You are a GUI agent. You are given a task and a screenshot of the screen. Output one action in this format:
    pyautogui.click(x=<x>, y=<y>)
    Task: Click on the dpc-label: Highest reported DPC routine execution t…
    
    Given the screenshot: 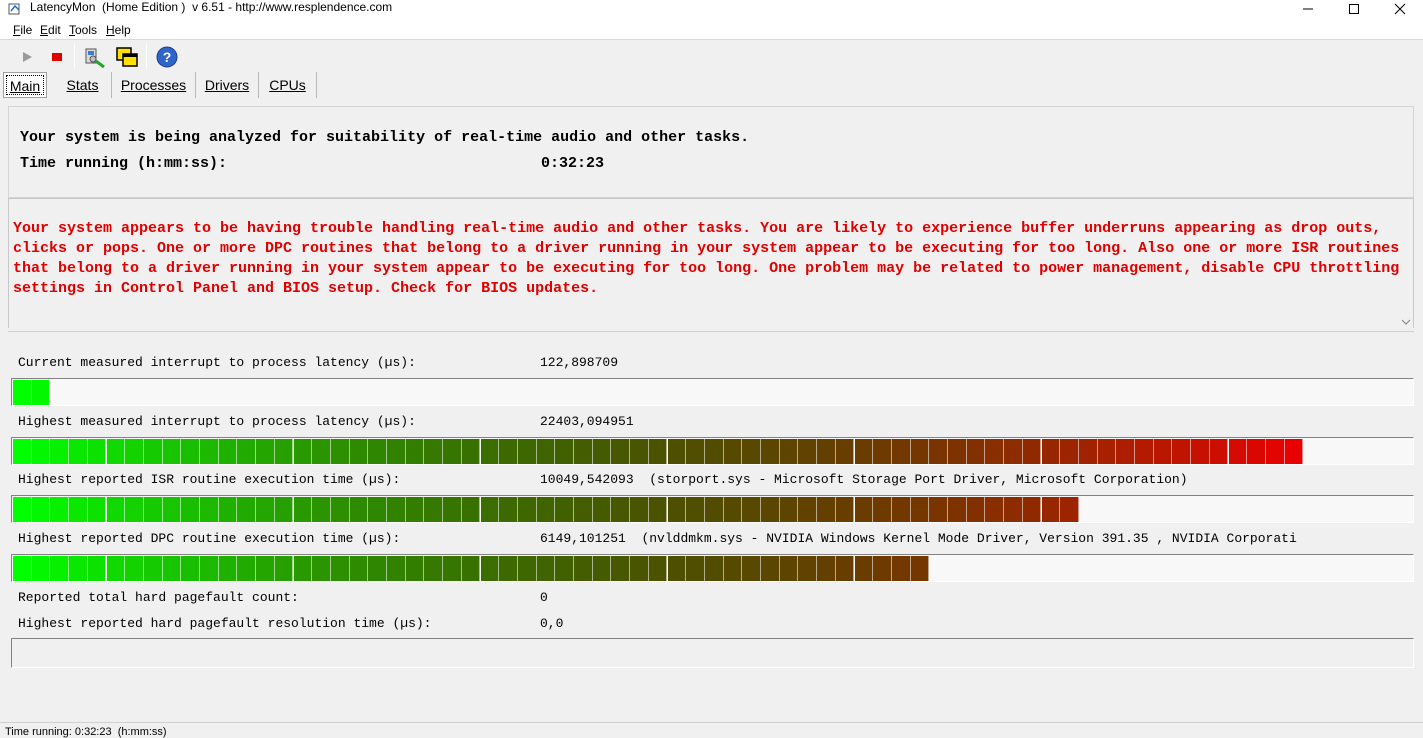 What is the action you would take?
    pyautogui.click(x=209, y=538)
    